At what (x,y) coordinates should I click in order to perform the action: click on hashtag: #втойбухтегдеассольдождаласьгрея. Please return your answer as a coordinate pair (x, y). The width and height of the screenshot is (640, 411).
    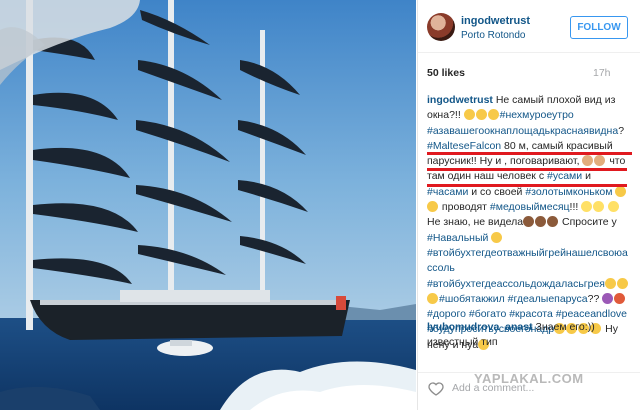
    Looking at the image, I should click on (516, 284).